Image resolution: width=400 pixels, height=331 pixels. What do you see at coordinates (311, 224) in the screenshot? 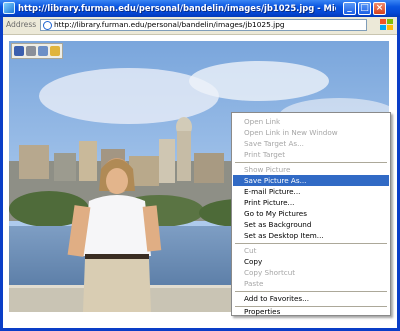
I see `menu-item-set-as-background: Set as Background` at bounding box center [311, 224].